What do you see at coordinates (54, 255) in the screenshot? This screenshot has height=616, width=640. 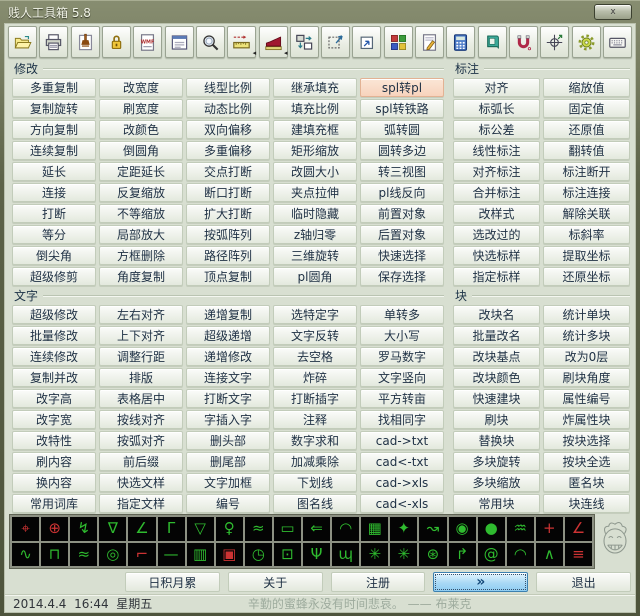 I see `cmd-button: 倒尖角` at bounding box center [54, 255].